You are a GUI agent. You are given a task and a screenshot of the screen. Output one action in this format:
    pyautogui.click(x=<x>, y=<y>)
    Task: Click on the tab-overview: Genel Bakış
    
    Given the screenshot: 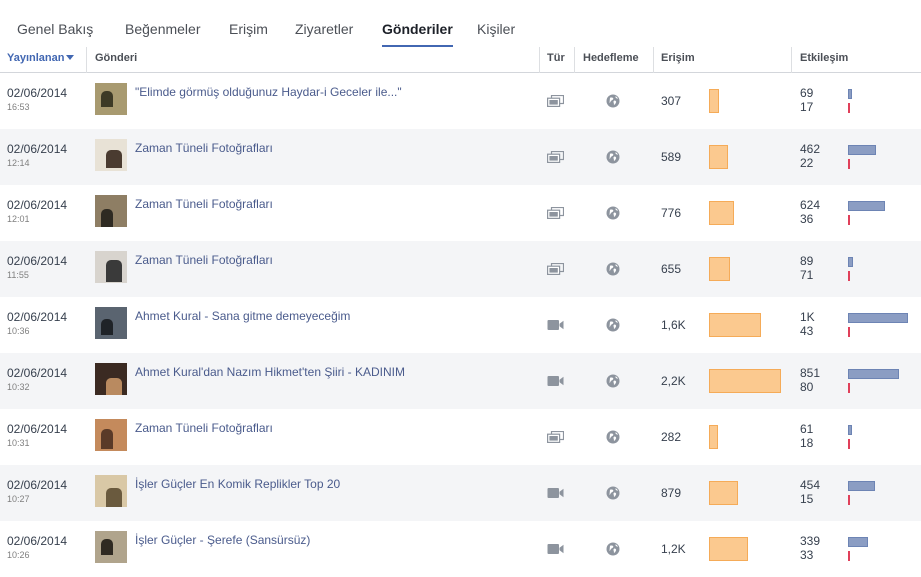 What is the action you would take?
    pyautogui.click(x=55, y=23)
    